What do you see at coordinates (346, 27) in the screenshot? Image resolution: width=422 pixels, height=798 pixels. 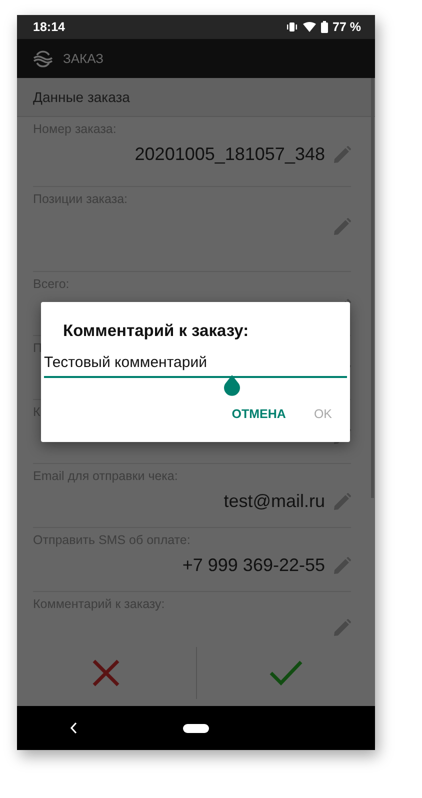 I see `battery-level: 77 %` at bounding box center [346, 27].